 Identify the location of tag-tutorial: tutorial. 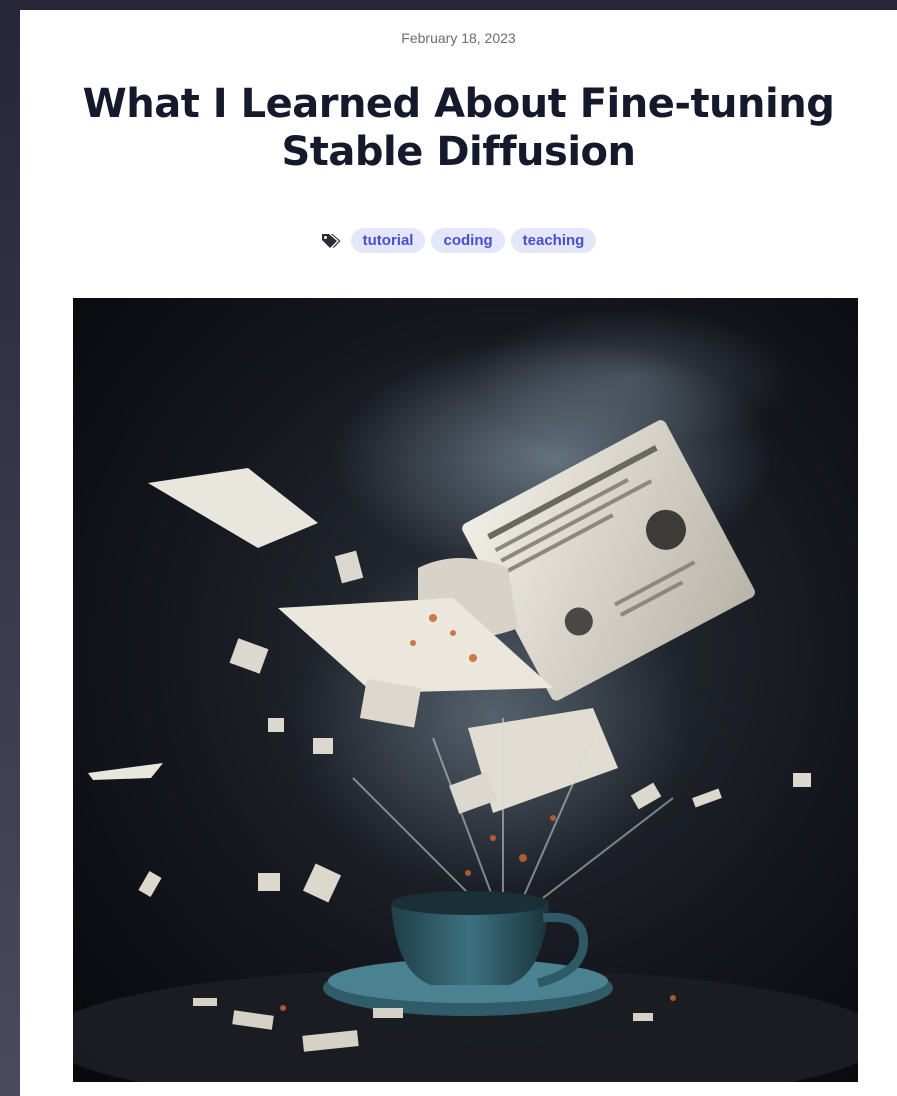
(388, 240).